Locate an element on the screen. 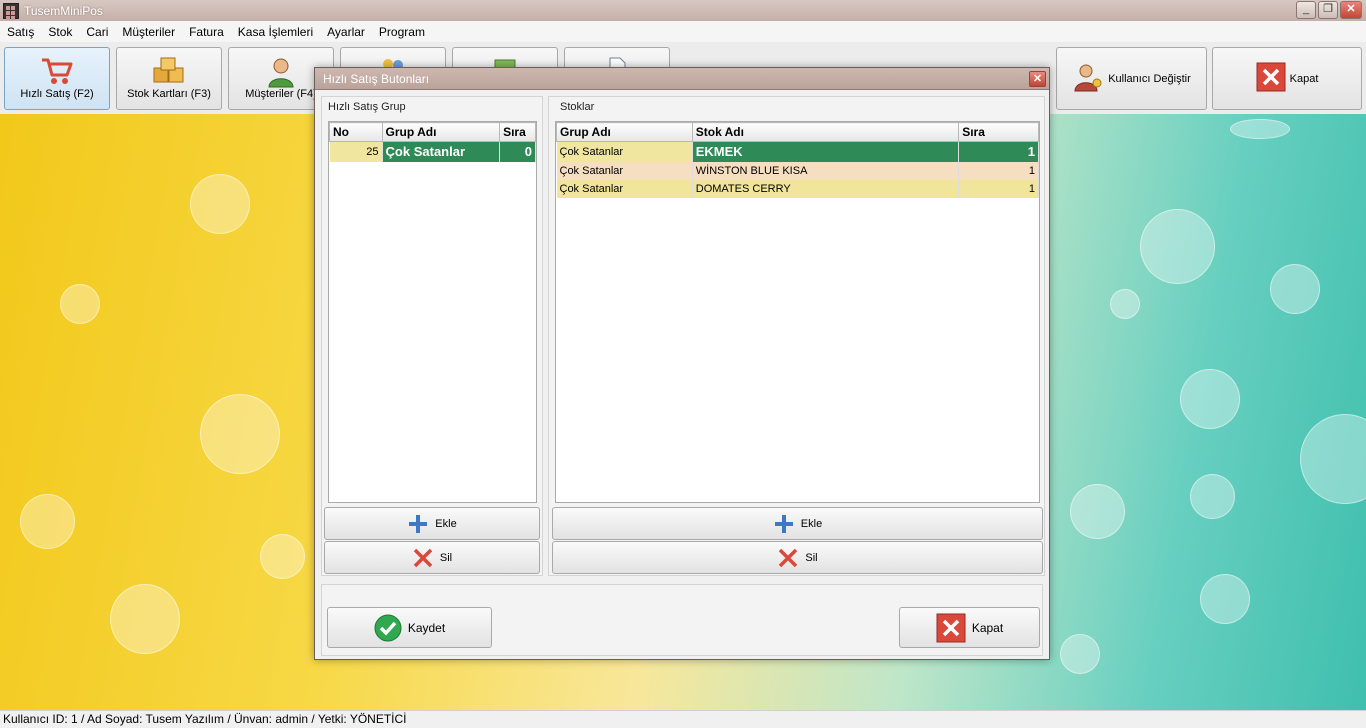  stock-panel-label: Stoklar is located at coordinates (577, 107).